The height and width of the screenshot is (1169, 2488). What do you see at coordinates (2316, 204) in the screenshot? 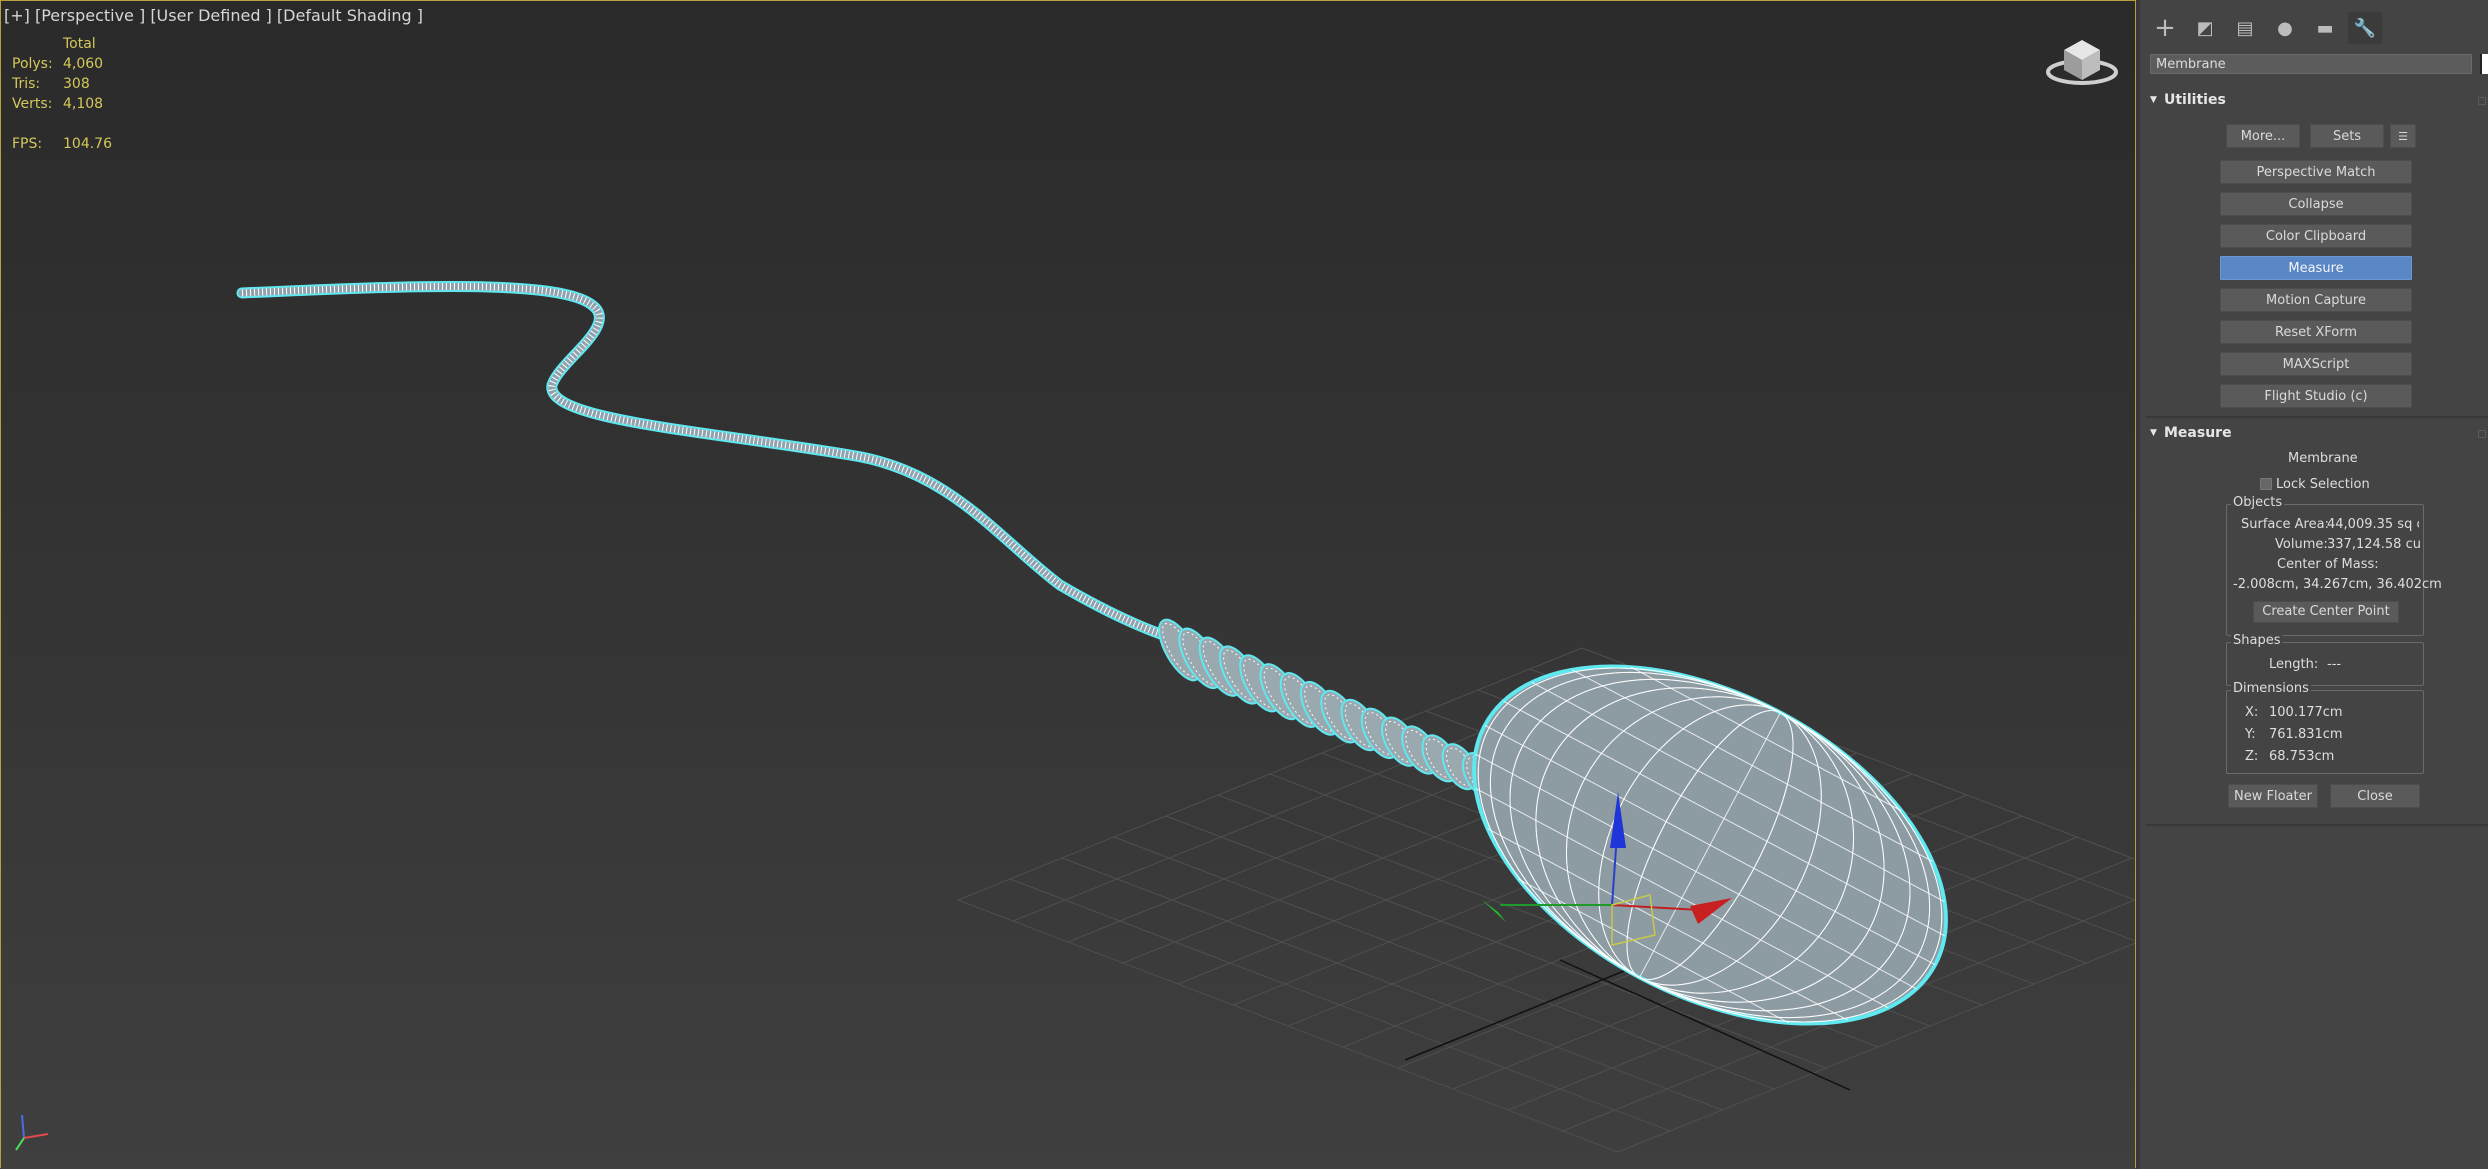
I see `utility-button-collapse: Collapse` at bounding box center [2316, 204].